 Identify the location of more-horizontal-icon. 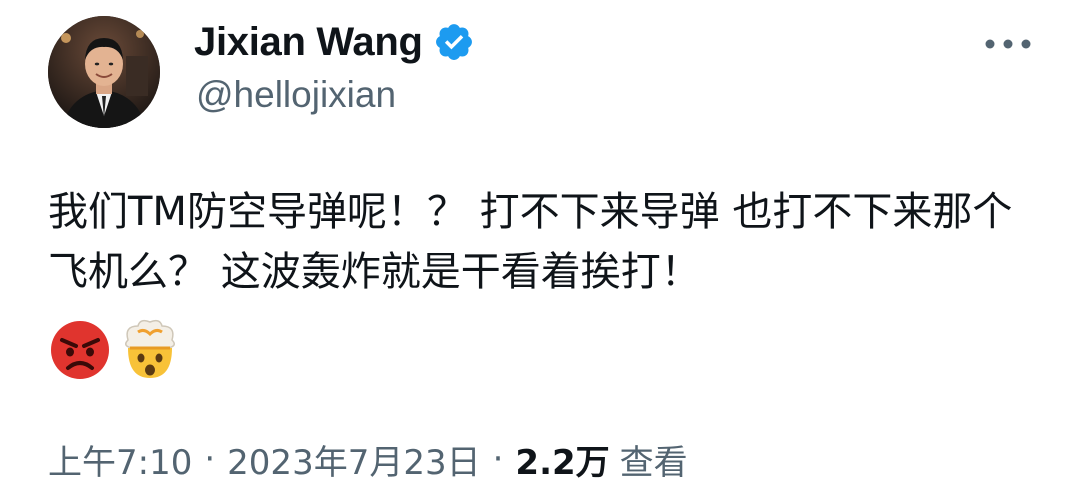
(1008, 44).